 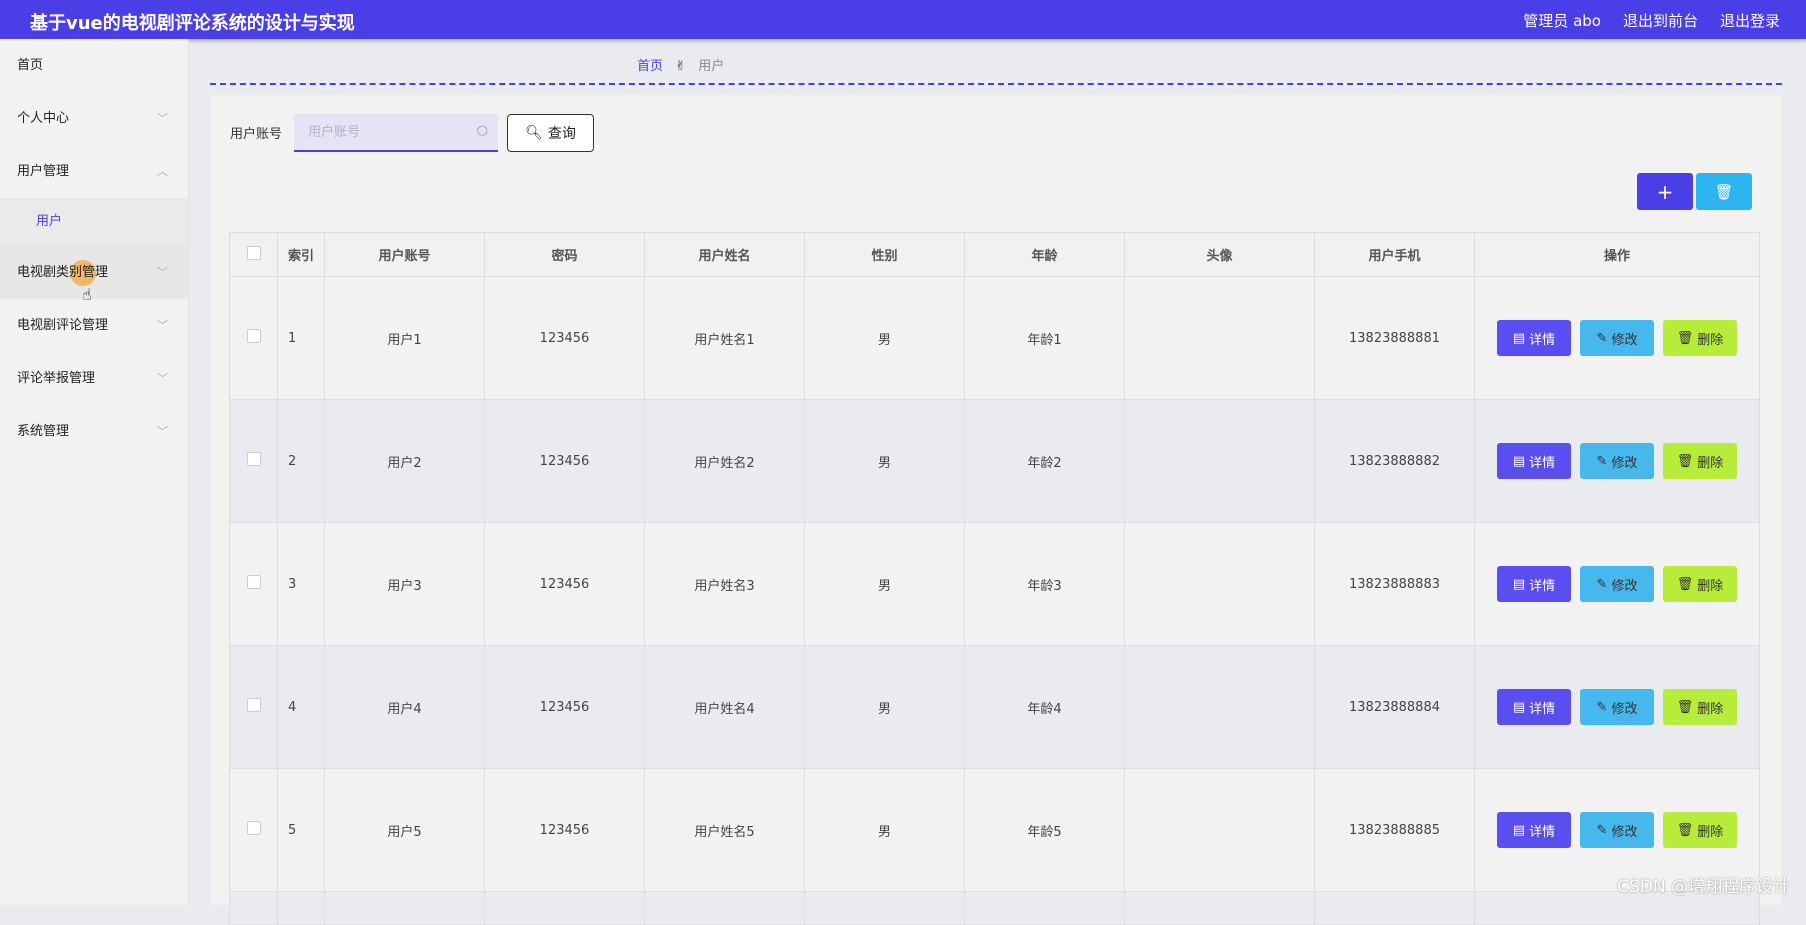 I want to click on cell-age: 年龄2, so click(x=1044, y=461).